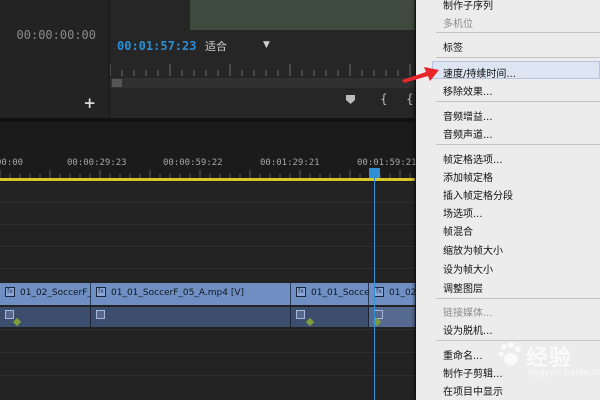  Describe the element at coordinates (350, 100) in the screenshot. I see `marker-icon` at that location.